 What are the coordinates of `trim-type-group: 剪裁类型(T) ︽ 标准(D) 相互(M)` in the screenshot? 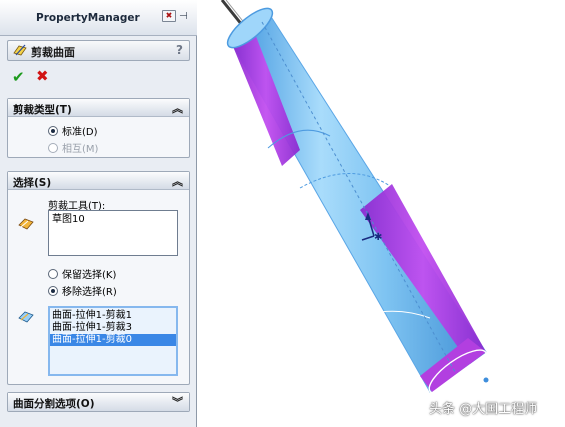 It's located at (98, 128).